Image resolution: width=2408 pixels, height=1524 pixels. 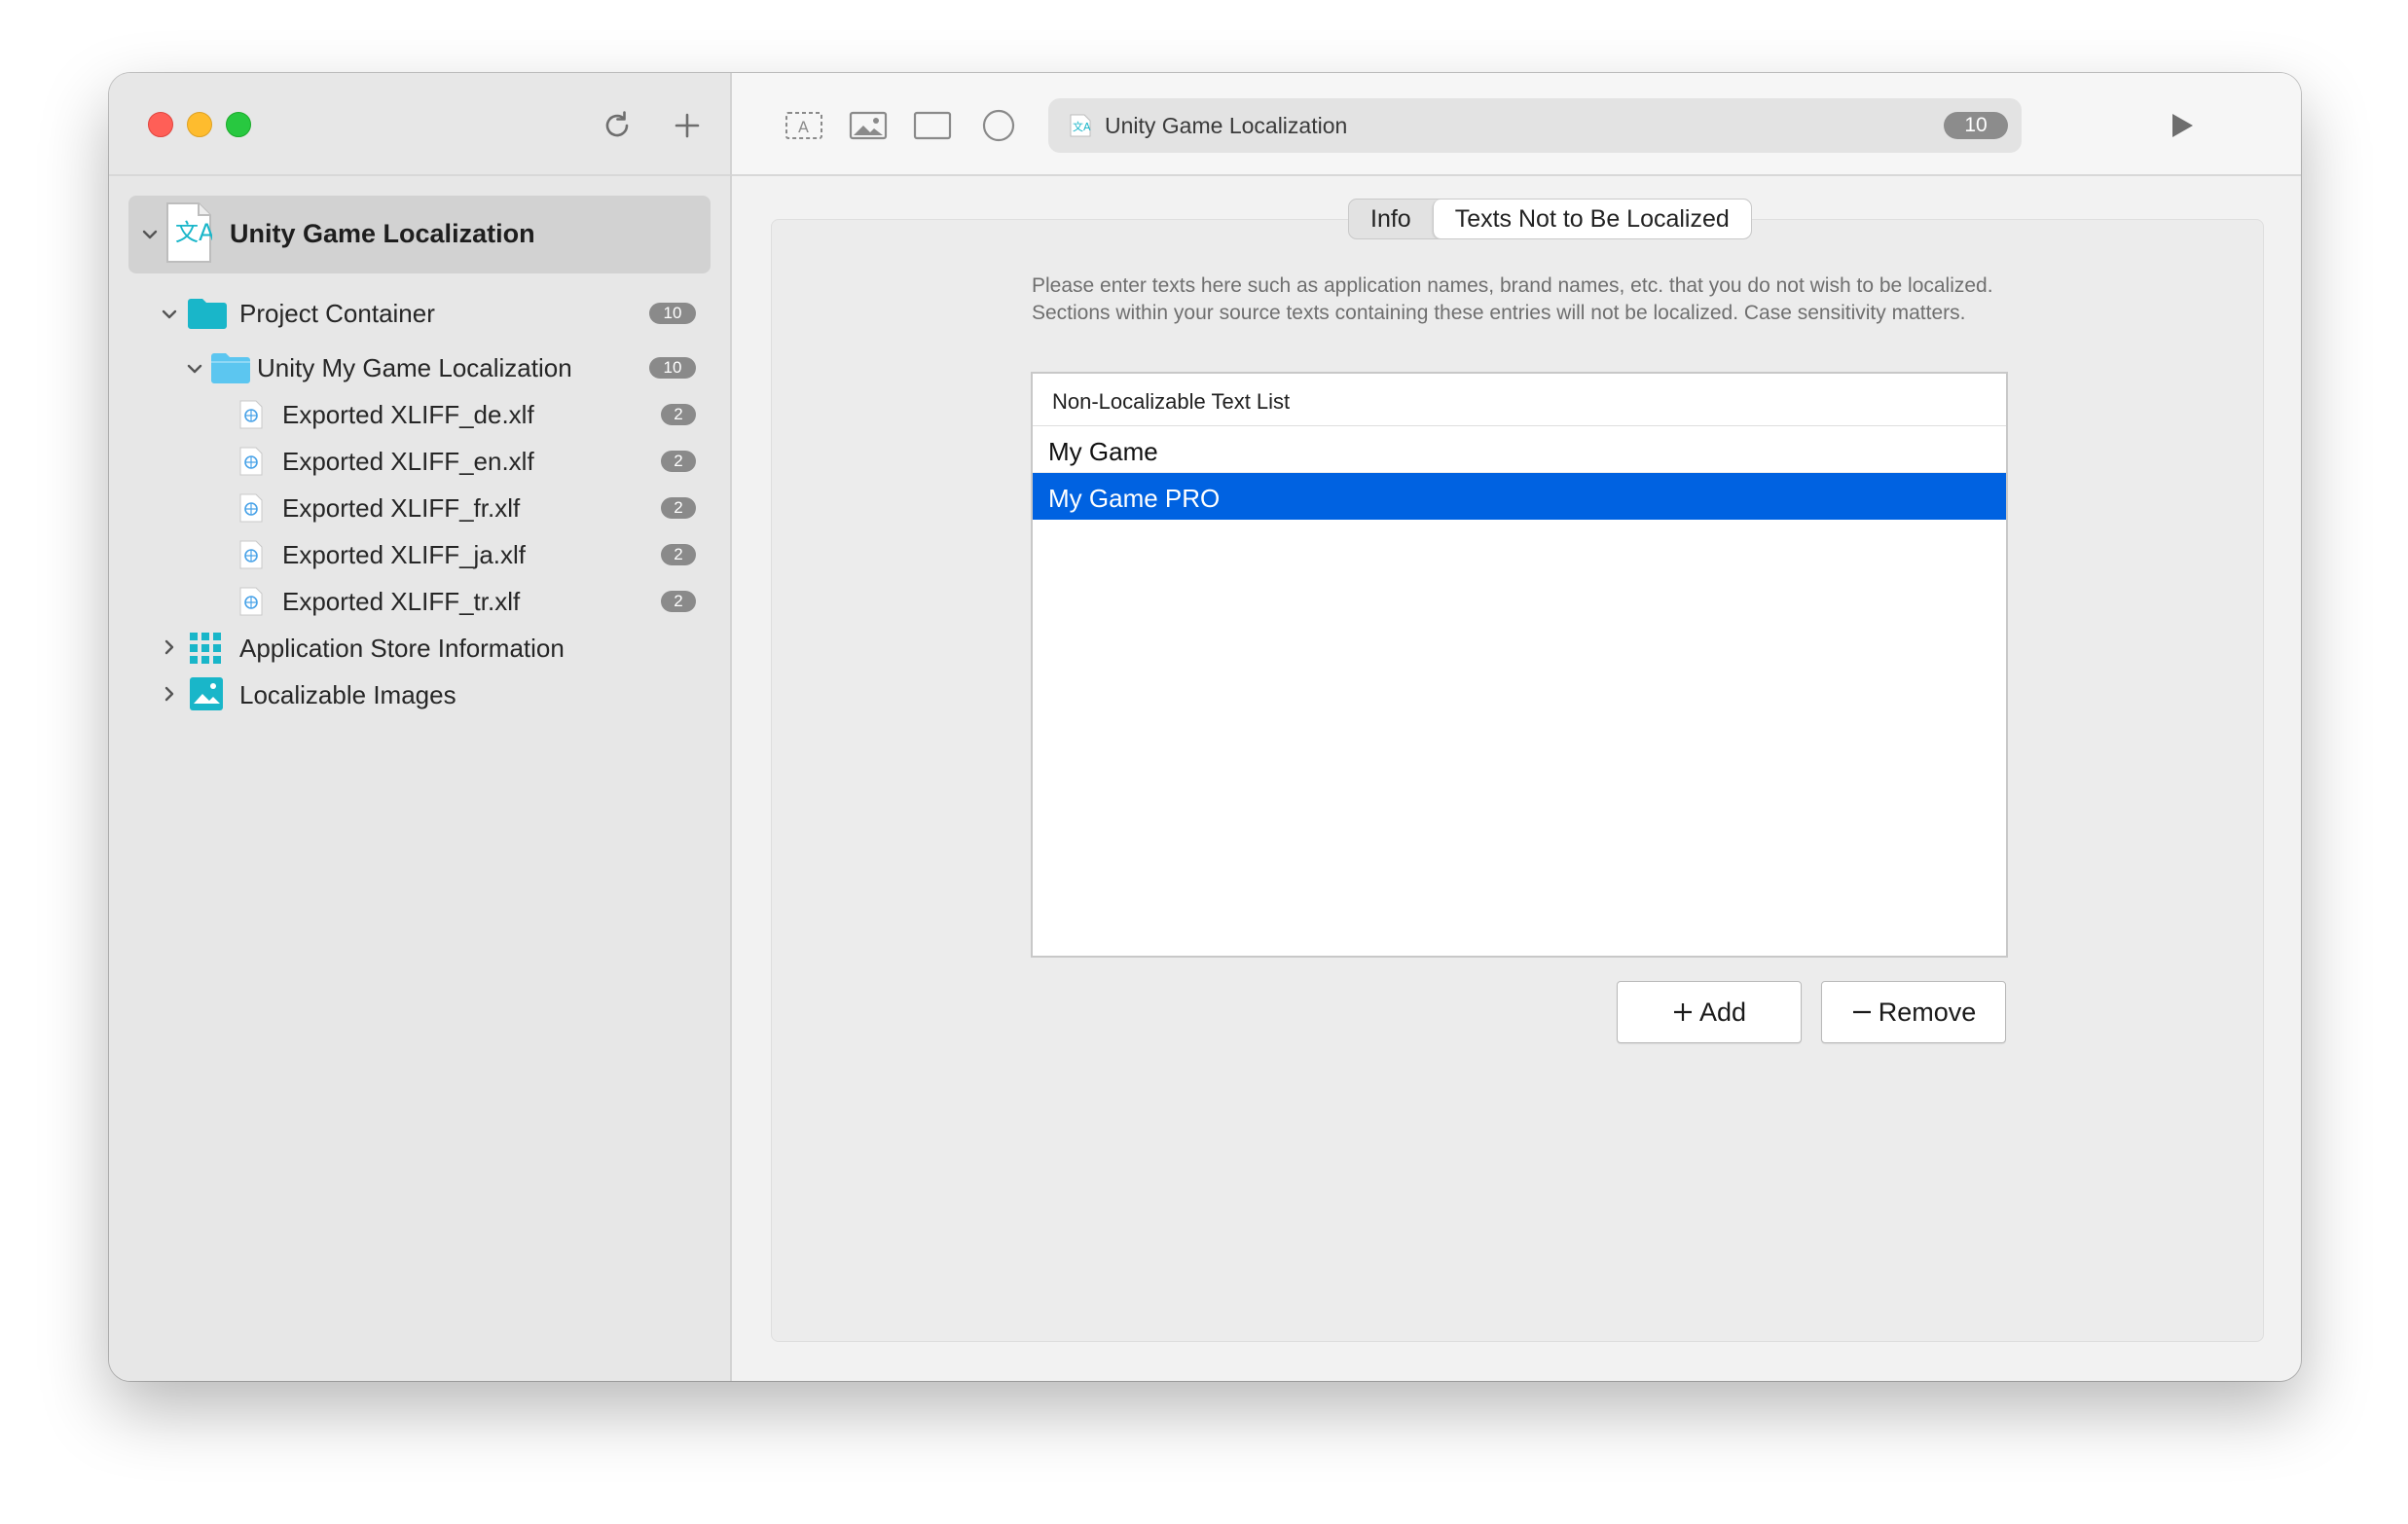 I want to click on play-icon, so click(x=2182, y=125).